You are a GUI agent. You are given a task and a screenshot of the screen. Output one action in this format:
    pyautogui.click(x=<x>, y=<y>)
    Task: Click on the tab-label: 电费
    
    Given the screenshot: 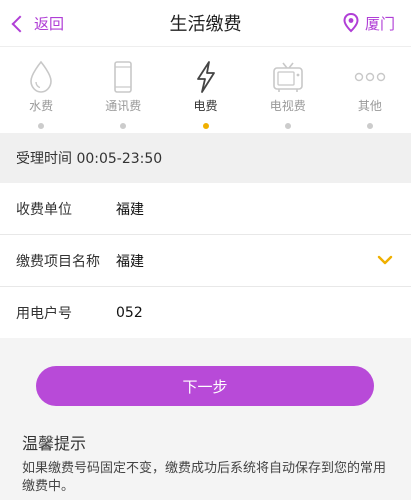 What is the action you would take?
    pyautogui.click(x=205, y=106)
    